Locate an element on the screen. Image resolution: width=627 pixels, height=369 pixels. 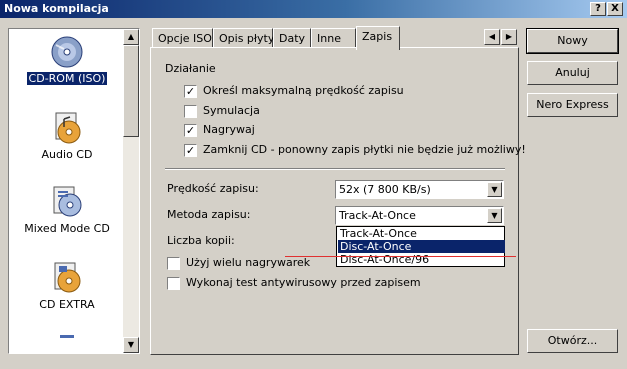
list-item-label: CD EXTRA is located at coordinates (67, 304).